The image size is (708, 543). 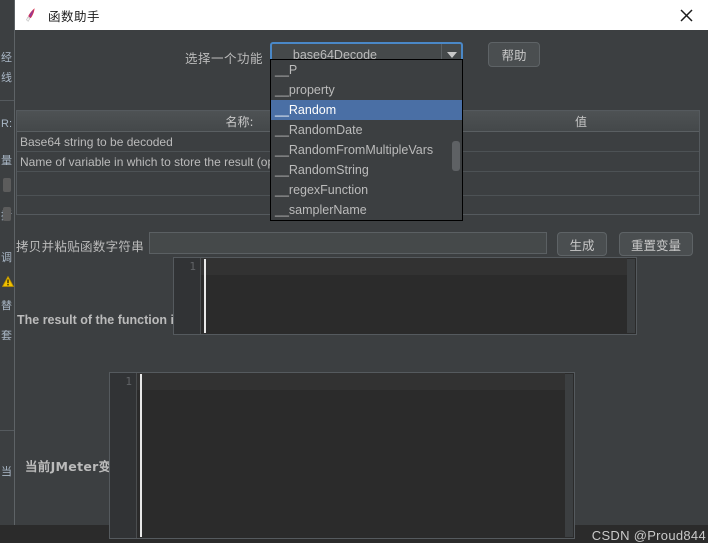 What do you see at coordinates (366, 110) in the screenshot?
I see `dropdown-item-random: __Random` at bounding box center [366, 110].